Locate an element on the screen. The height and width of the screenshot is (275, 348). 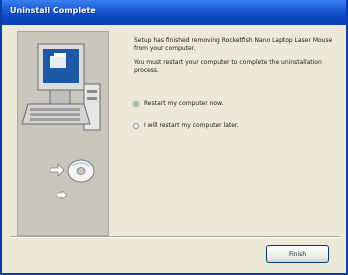
arrow-icon is located at coordinates (57, 170).